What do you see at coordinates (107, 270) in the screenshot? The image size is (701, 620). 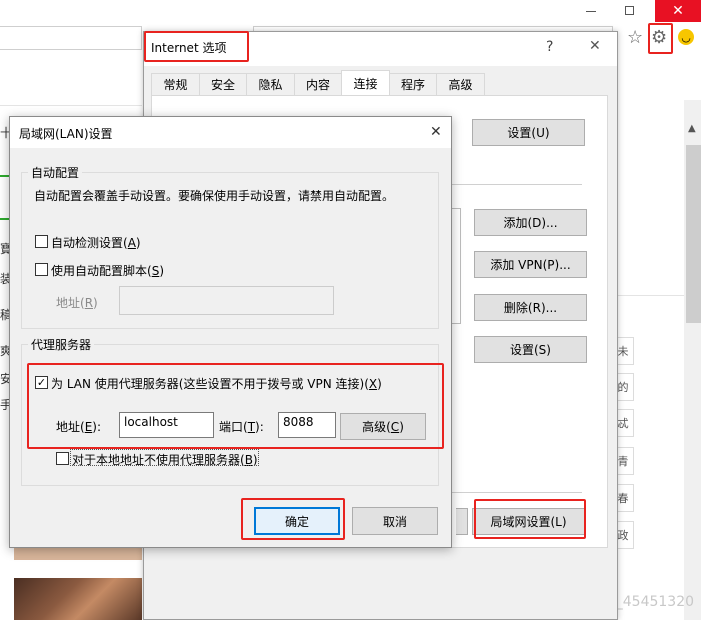 I see `auto-script-label: 使用自动配置脚本(S)` at bounding box center [107, 270].